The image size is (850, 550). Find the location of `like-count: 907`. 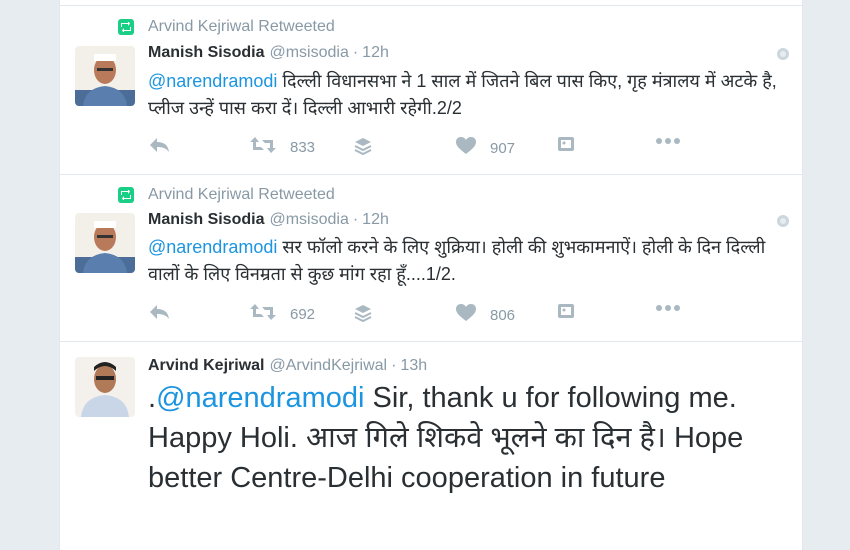

like-count: 907 is located at coordinates (503, 148).